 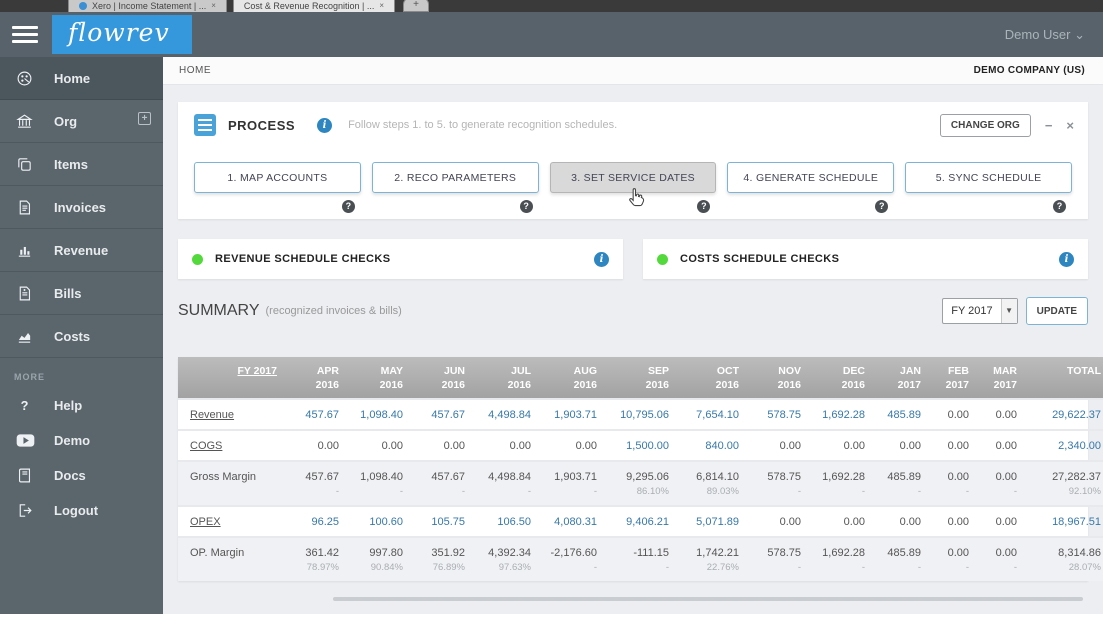 I want to click on summary-title: SUMMARY, so click(x=219, y=310).